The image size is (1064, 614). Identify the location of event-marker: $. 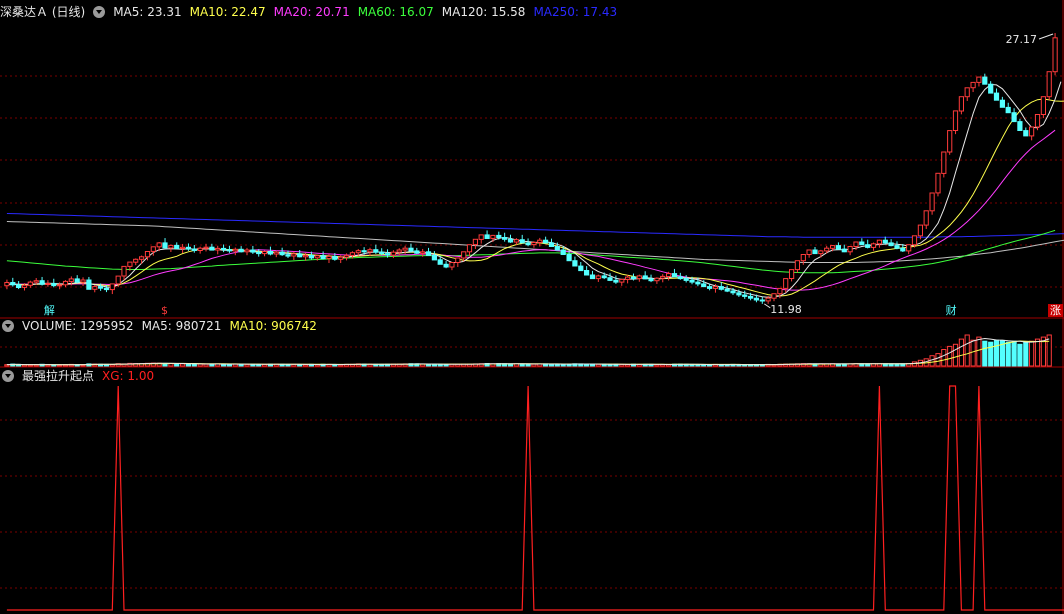
(164, 310).